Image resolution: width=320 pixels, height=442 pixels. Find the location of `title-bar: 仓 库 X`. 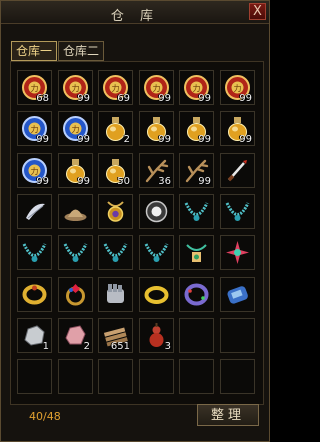

title-bar: 仓 库 X is located at coordinates (135, 12).